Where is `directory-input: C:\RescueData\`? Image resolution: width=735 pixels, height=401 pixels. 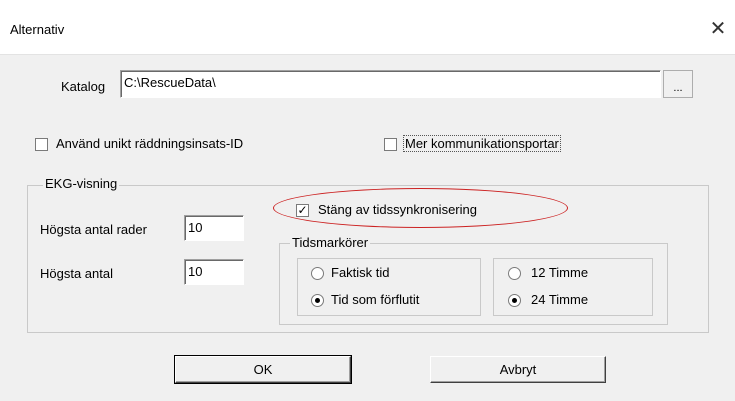 directory-input: C:\RescueData\ is located at coordinates (390, 84).